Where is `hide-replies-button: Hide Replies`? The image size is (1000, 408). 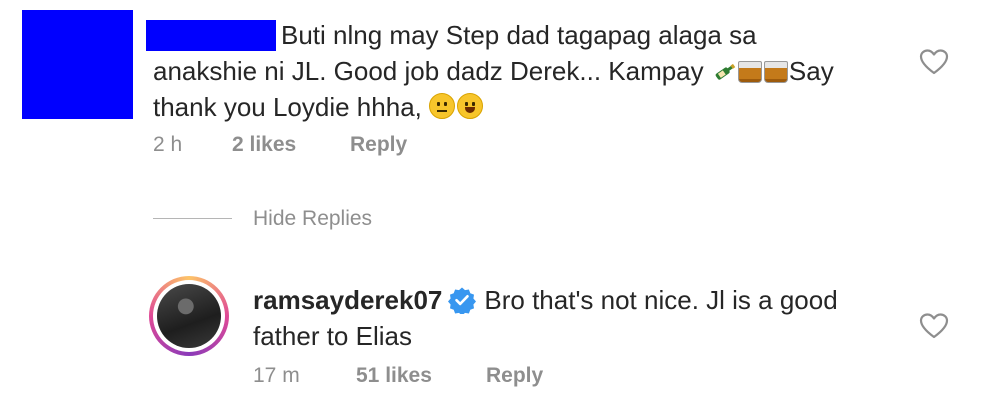 hide-replies-button: Hide Replies is located at coordinates (312, 219).